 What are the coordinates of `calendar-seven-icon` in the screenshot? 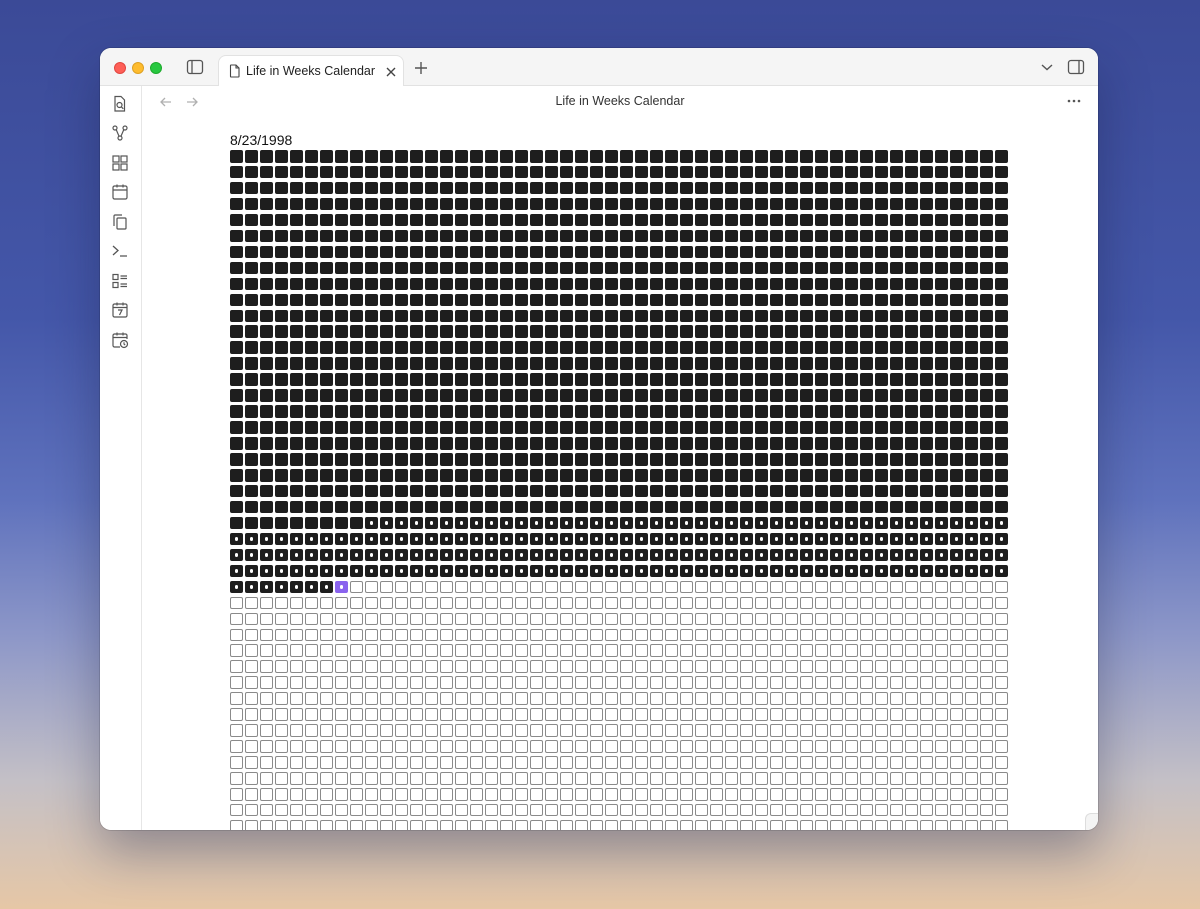 It's located at (120, 310).